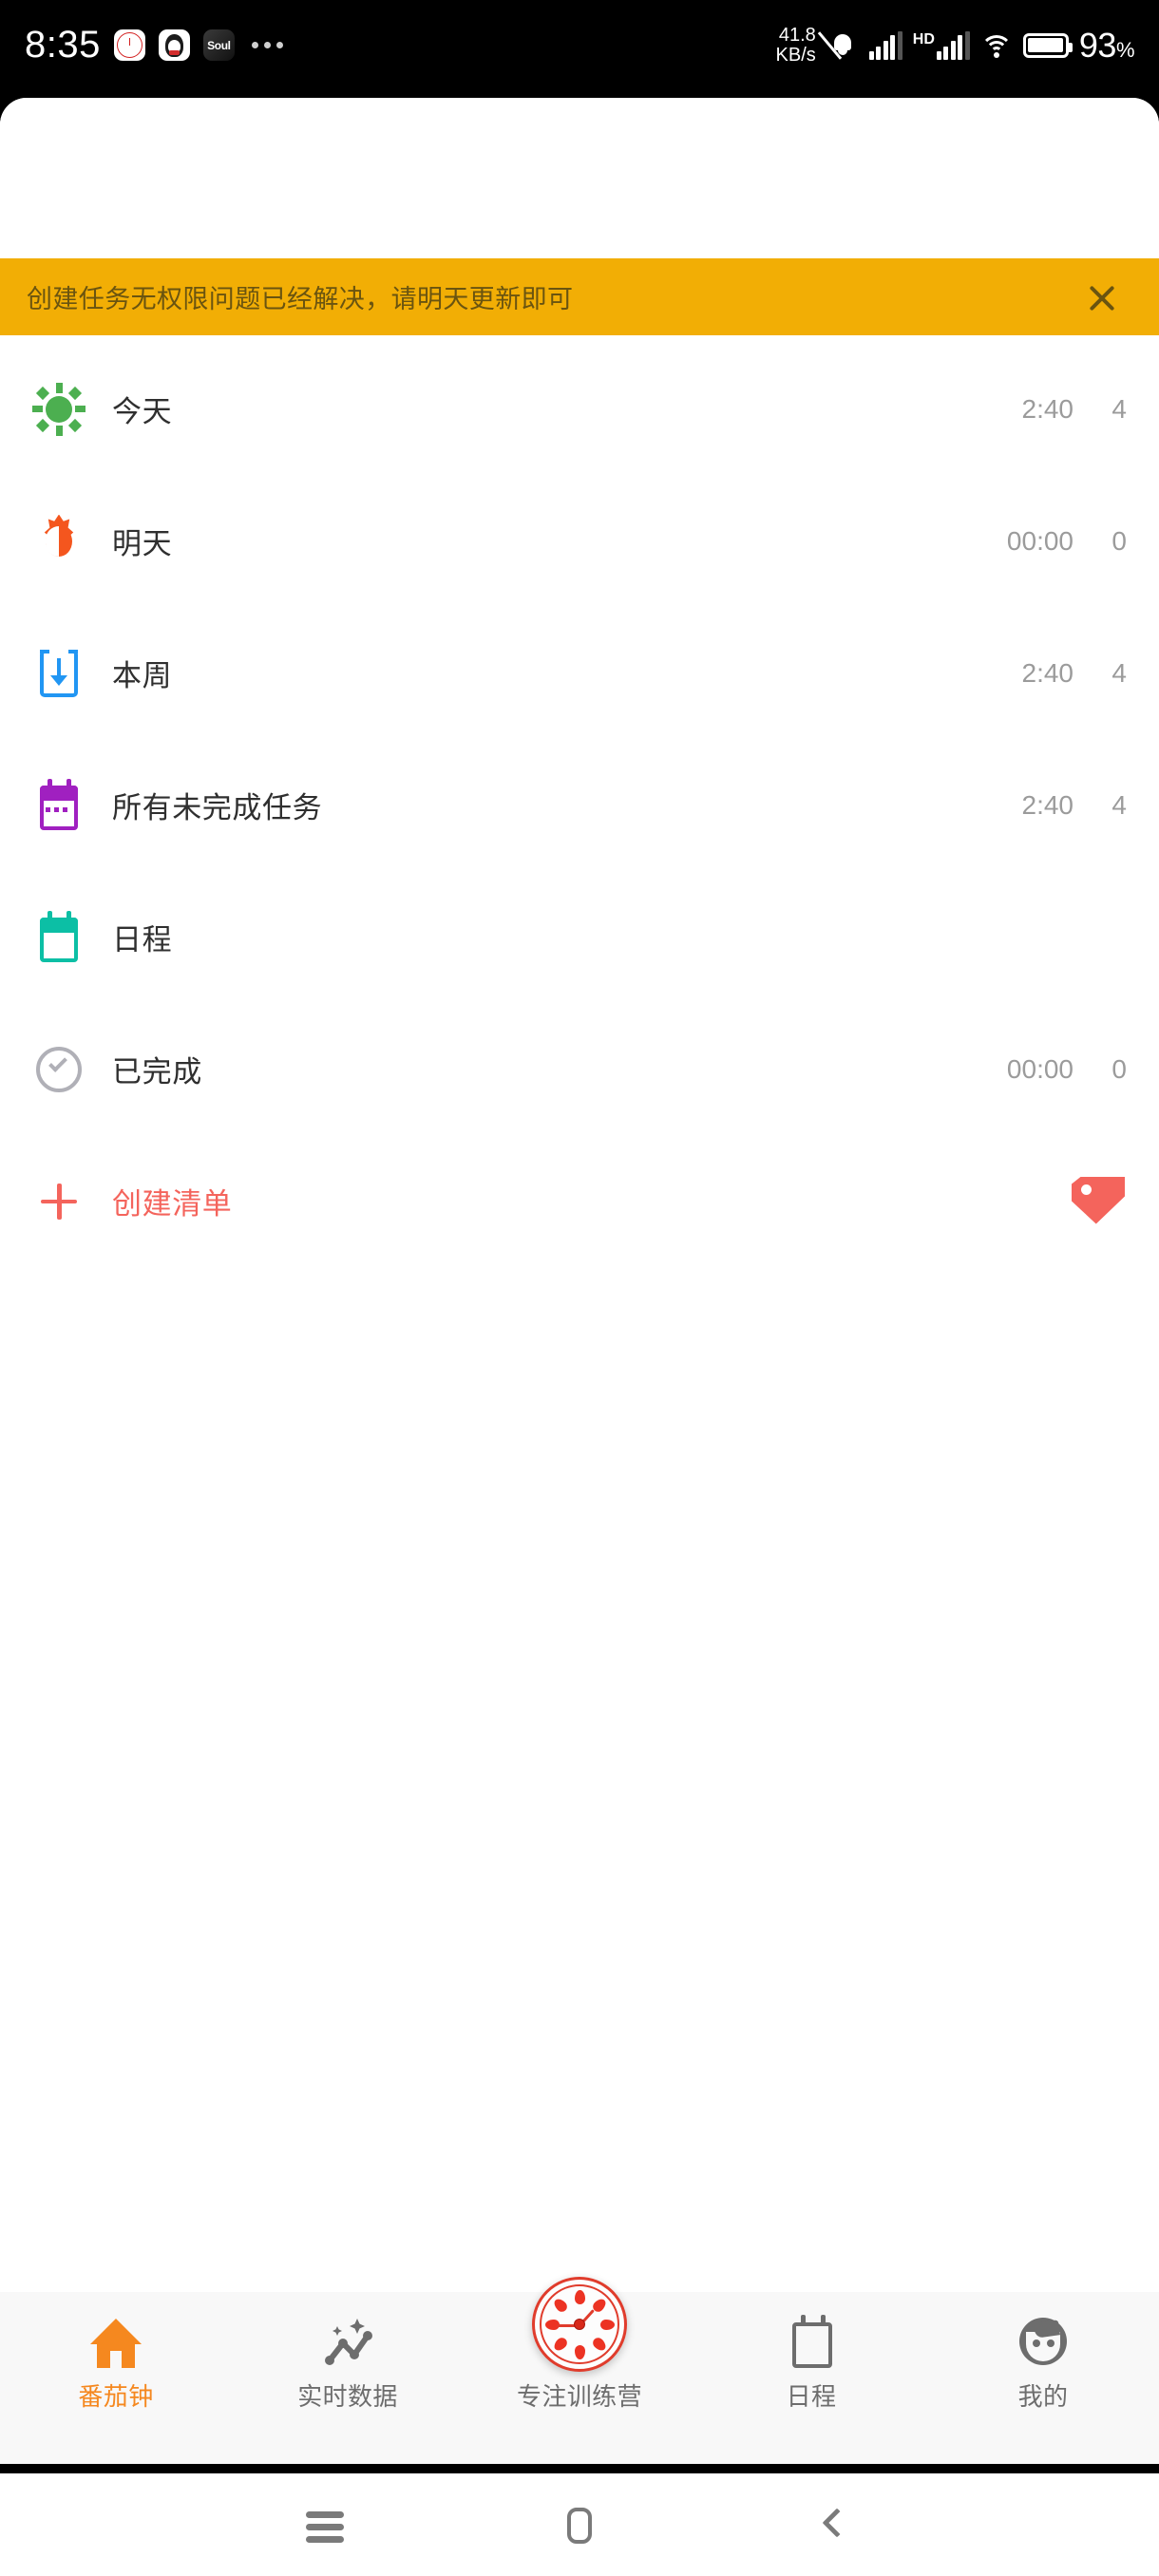 This screenshot has width=1159, height=2576. I want to click on sun-icon, so click(59, 409).